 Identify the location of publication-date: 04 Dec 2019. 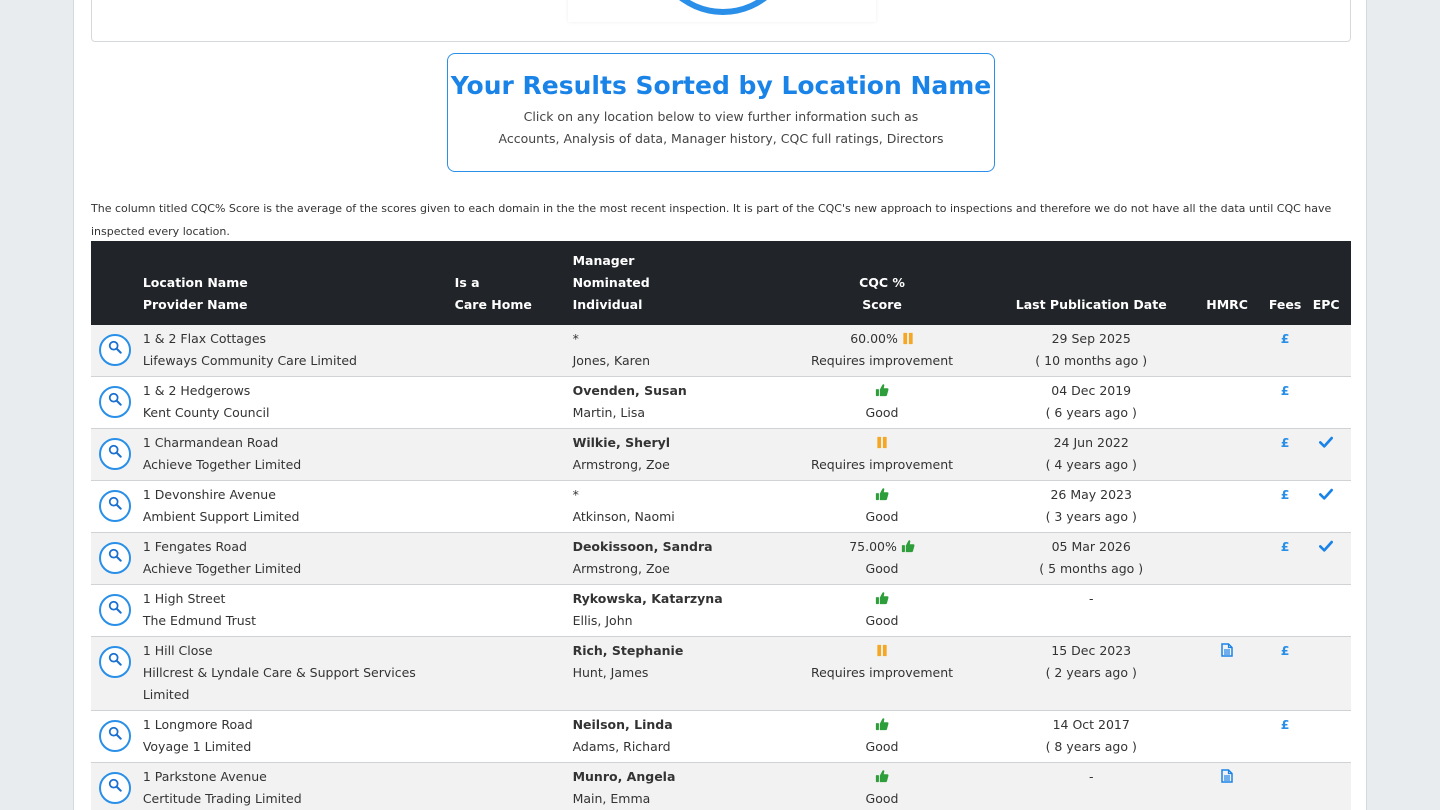
(1091, 390).